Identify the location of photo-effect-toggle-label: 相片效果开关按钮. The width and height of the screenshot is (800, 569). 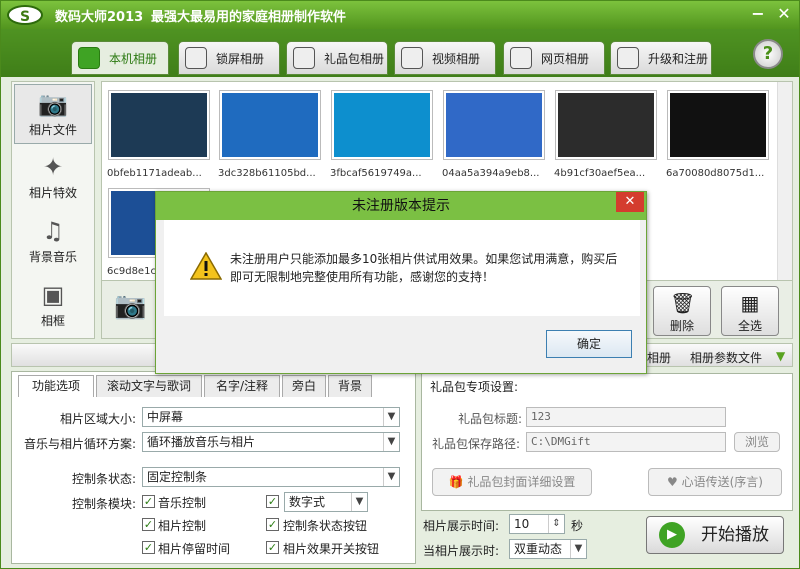
(331, 549).